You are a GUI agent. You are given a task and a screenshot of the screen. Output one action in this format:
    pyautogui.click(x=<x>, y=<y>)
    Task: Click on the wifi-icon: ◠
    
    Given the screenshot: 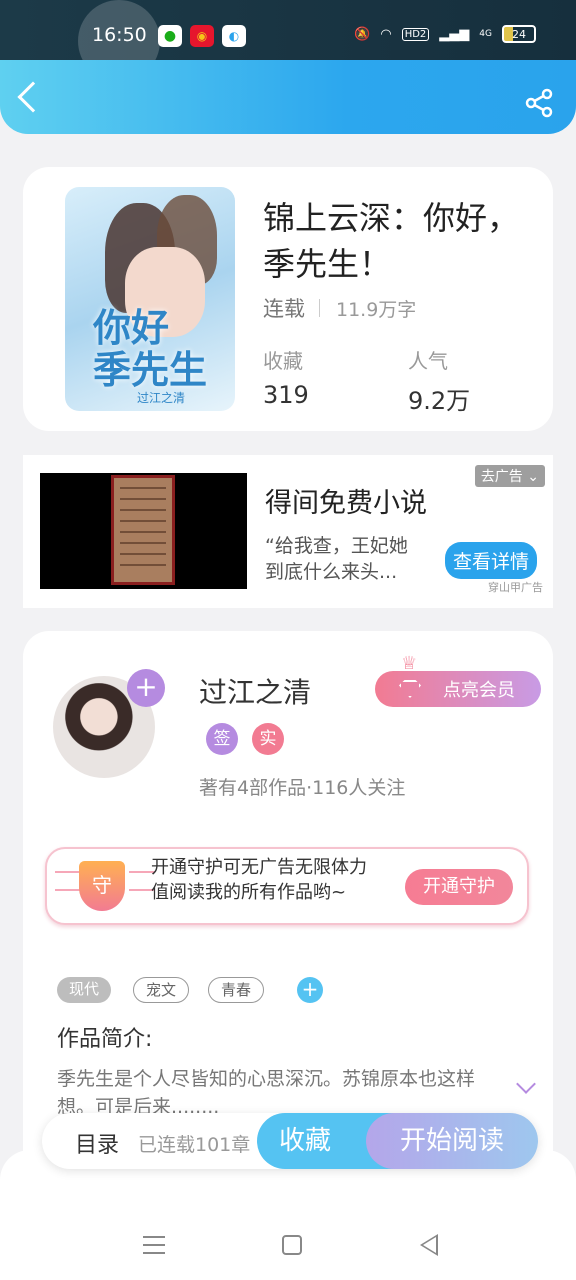 What is the action you would take?
    pyautogui.click(x=386, y=34)
    